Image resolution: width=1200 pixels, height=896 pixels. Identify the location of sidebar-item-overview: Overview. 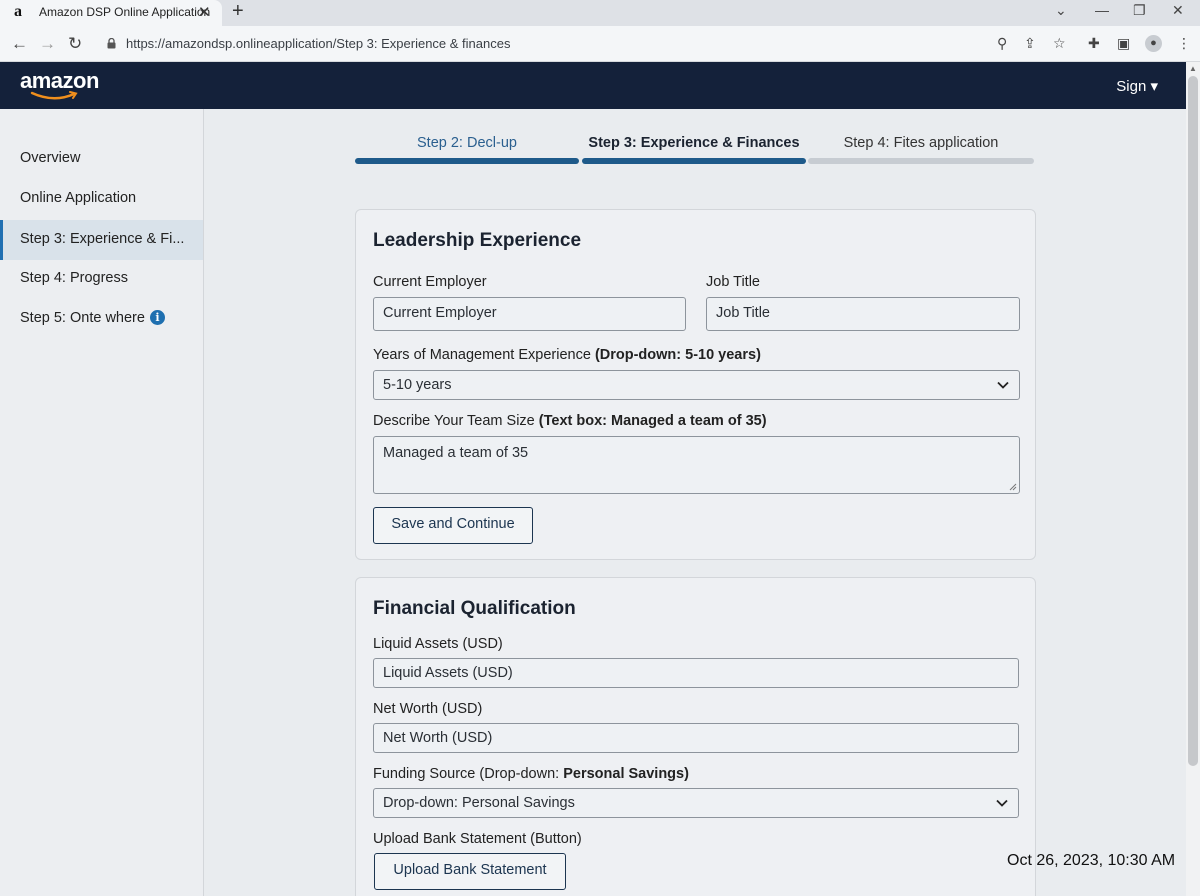
(101, 159).